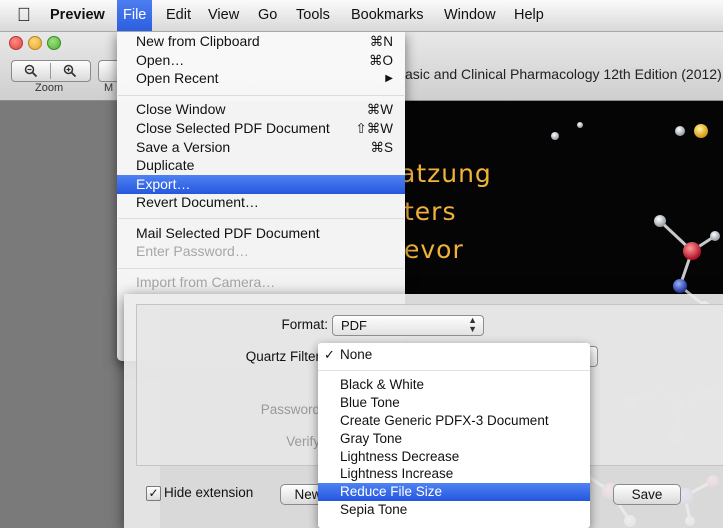  I want to click on zoom-in-button, so click(70, 71).